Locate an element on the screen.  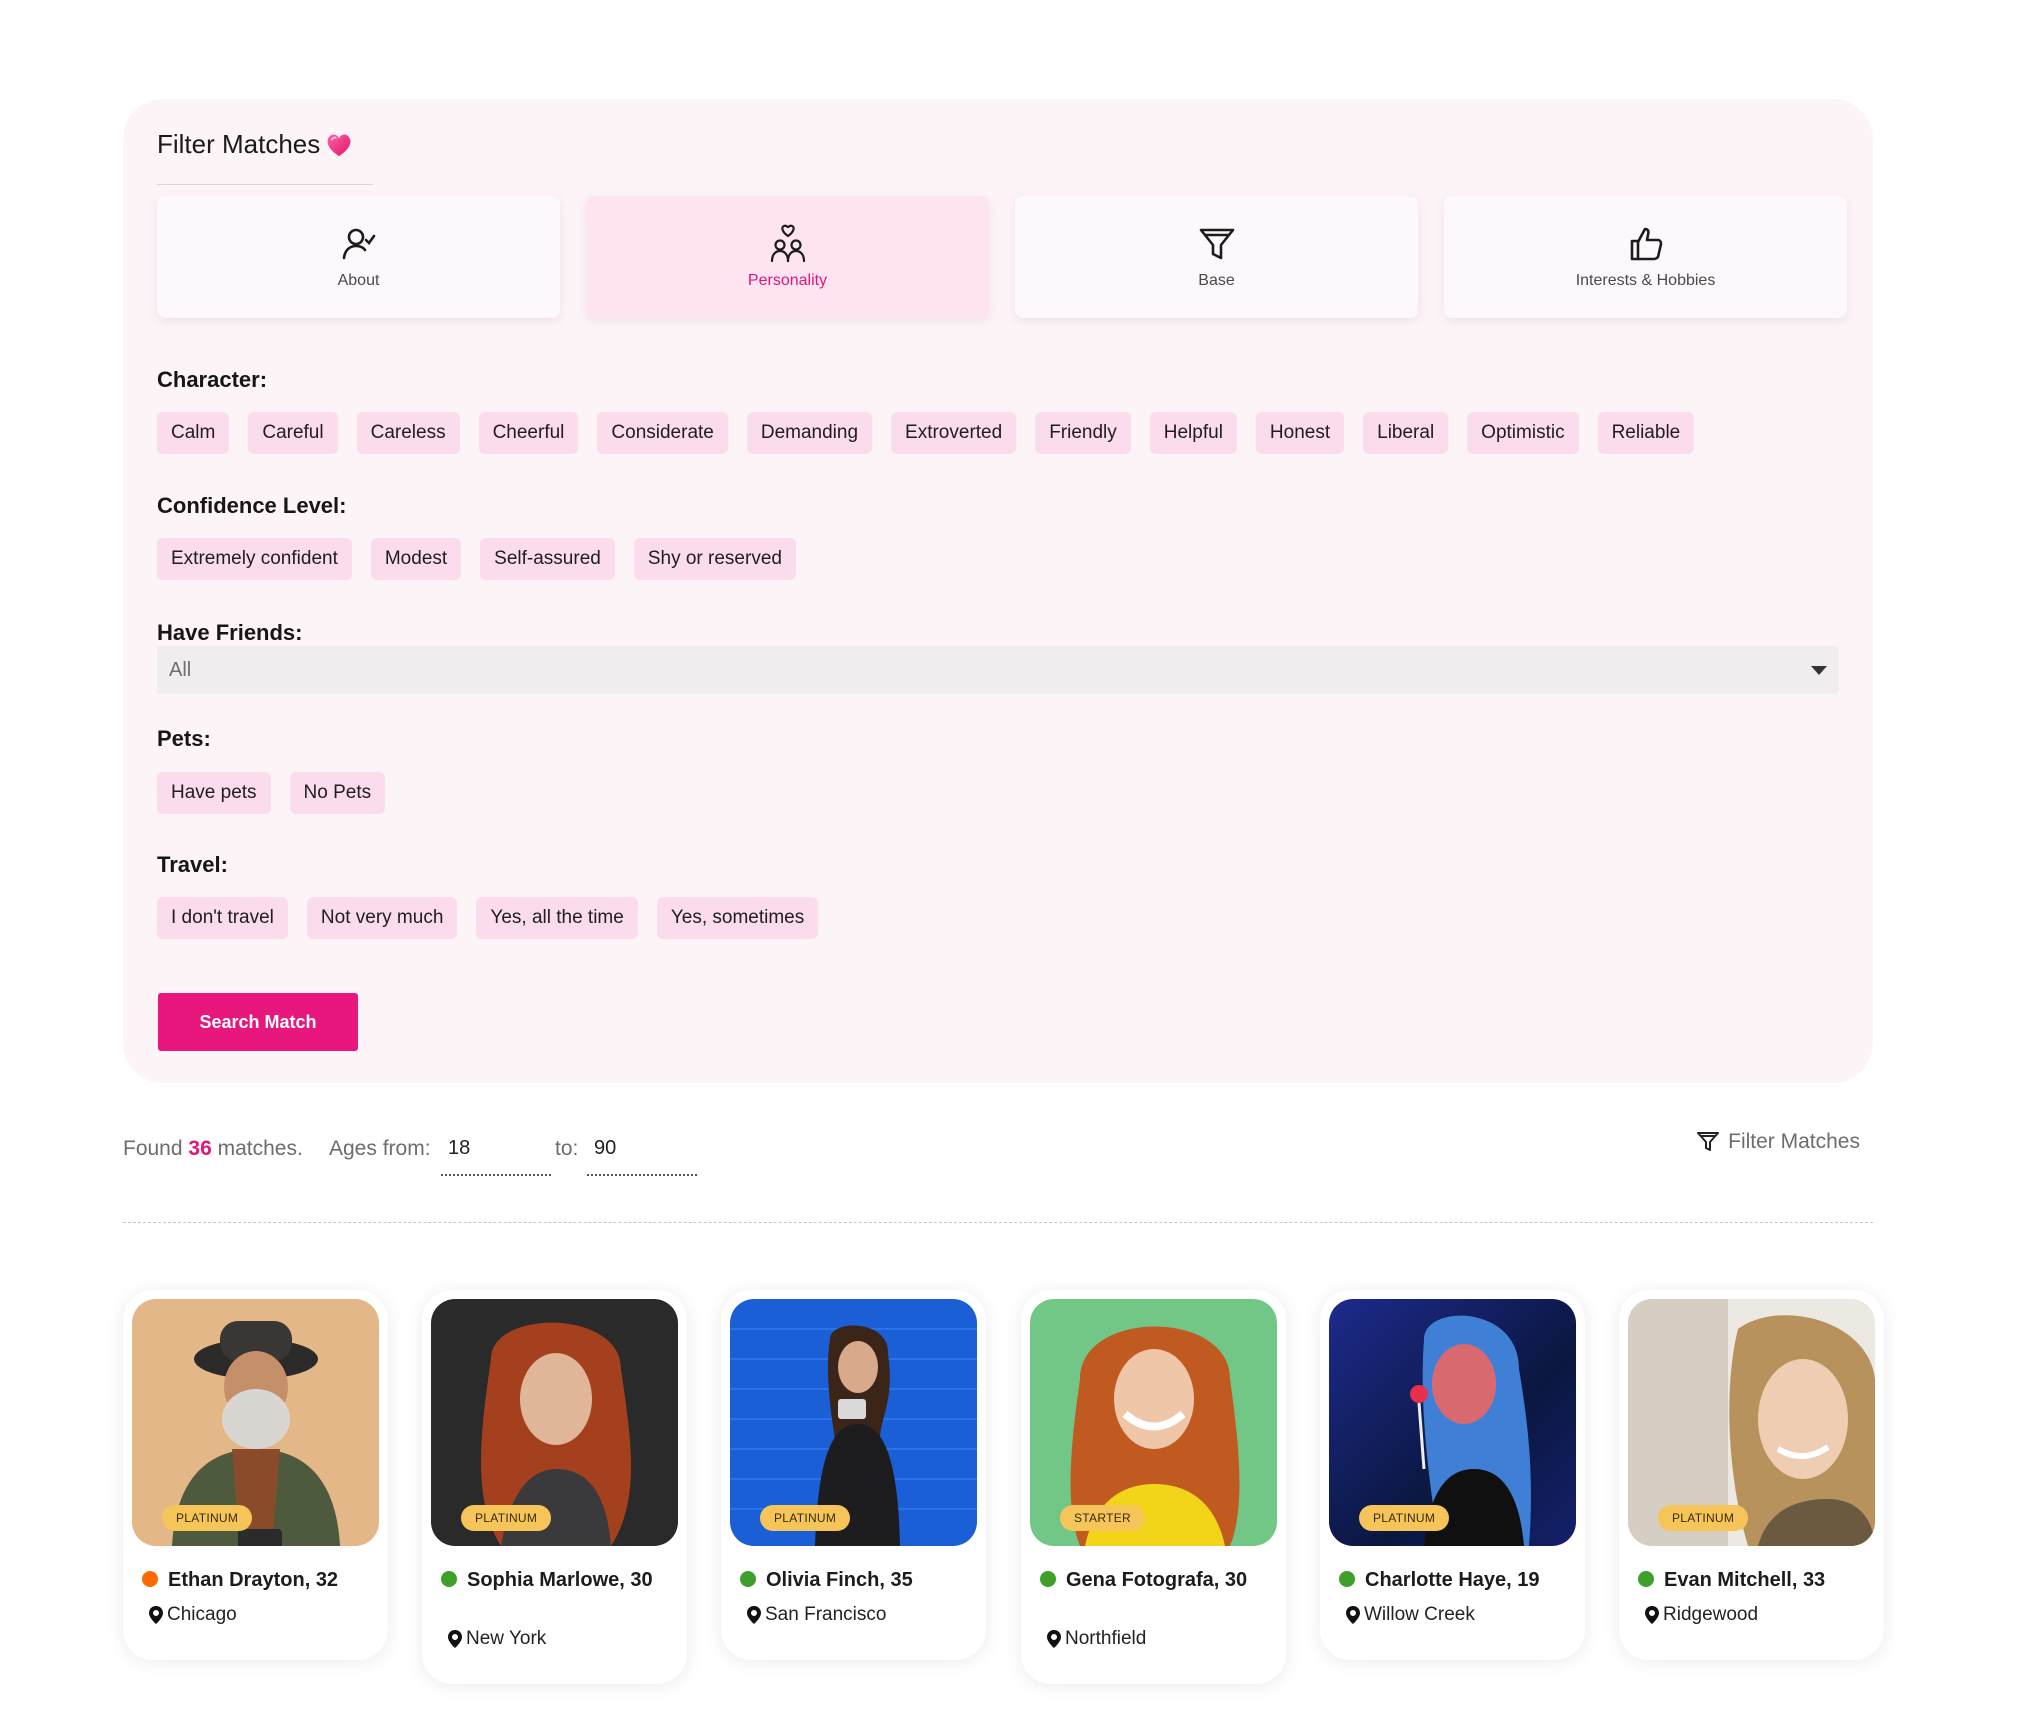
chip-dont-travel: I don't travel is located at coordinates (222, 918).